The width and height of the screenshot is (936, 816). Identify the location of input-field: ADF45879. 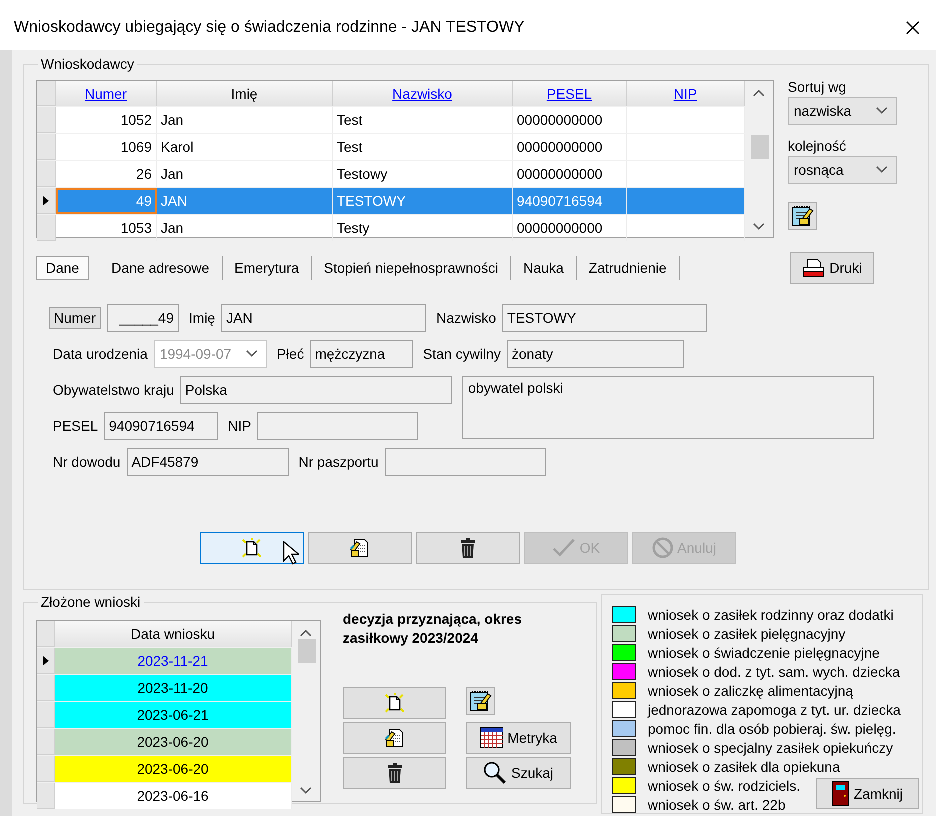
(207, 462).